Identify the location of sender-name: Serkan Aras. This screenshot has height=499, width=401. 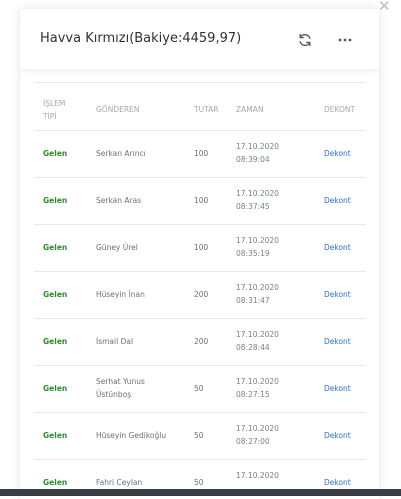
(119, 200).